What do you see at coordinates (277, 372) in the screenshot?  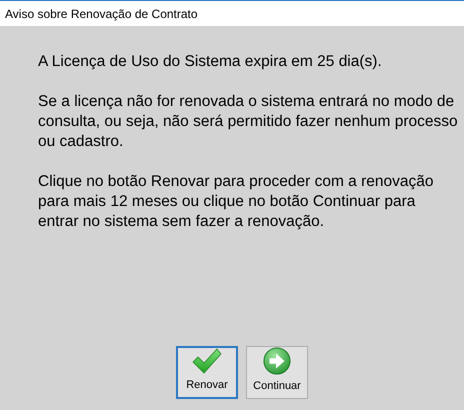 I see `dialog-button: Continuar` at bounding box center [277, 372].